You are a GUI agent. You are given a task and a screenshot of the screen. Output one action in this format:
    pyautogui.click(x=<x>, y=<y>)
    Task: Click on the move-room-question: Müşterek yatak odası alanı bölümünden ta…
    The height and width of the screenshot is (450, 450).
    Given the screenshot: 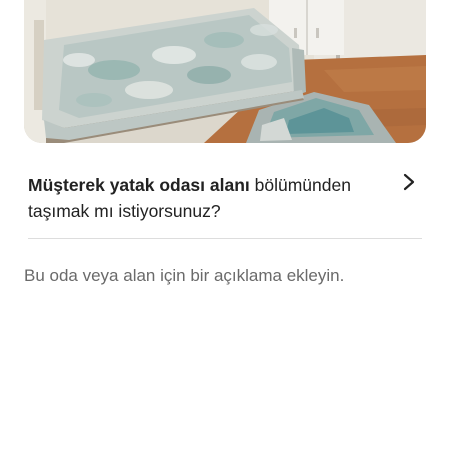 What is the action you would take?
    pyautogui.click(x=203, y=198)
    